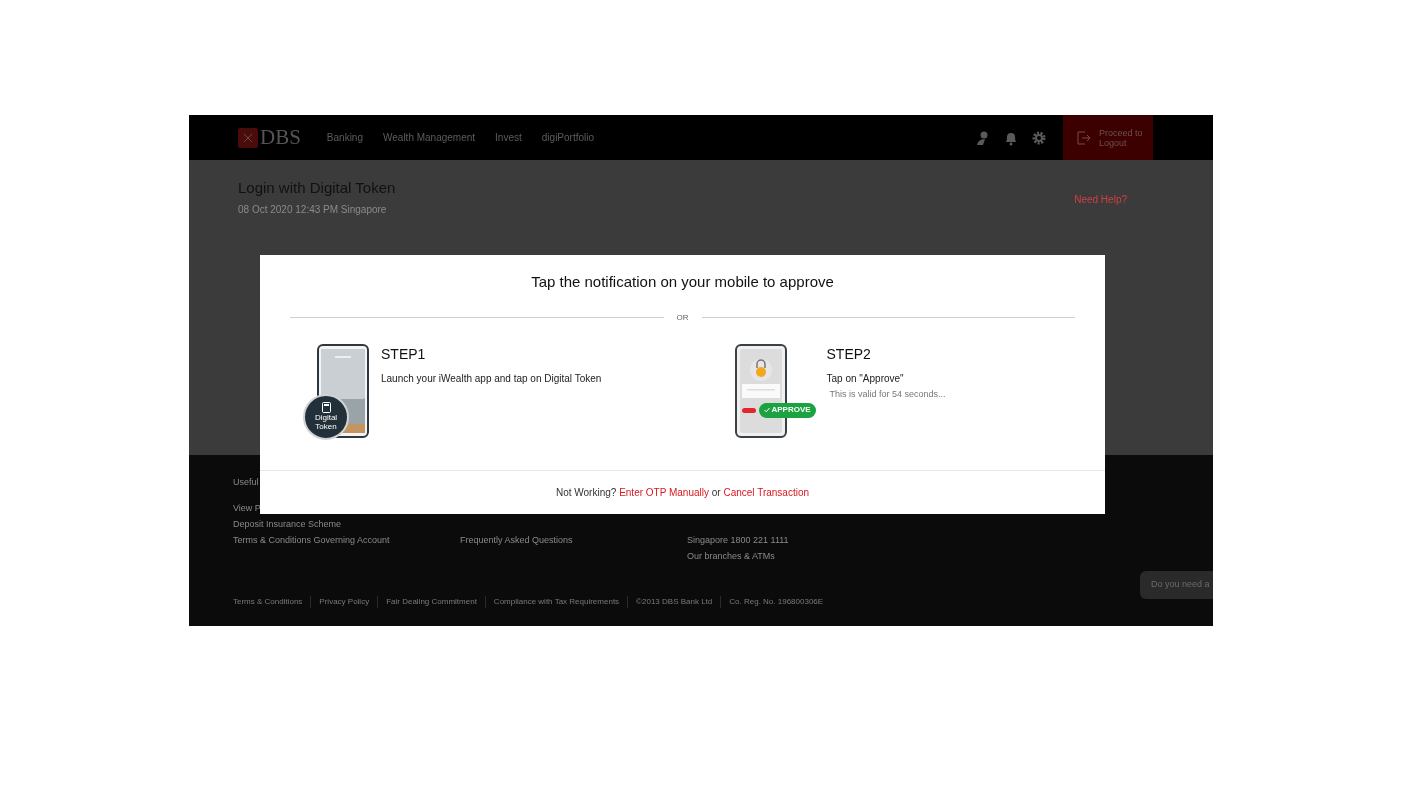 This screenshot has width=1406, height=810. I want to click on footer-link: Deposit Insurance Scheme, so click(346, 523).